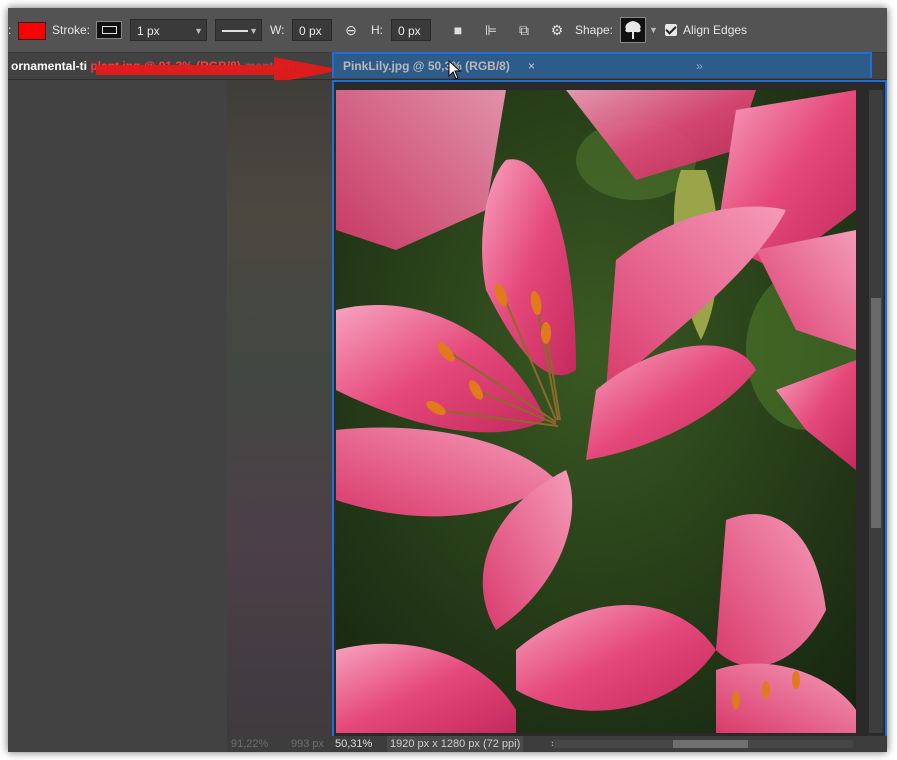  What do you see at coordinates (710, 744) in the screenshot?
I see `horizontal-scroll-thumb` at bounding box center [710, 744].